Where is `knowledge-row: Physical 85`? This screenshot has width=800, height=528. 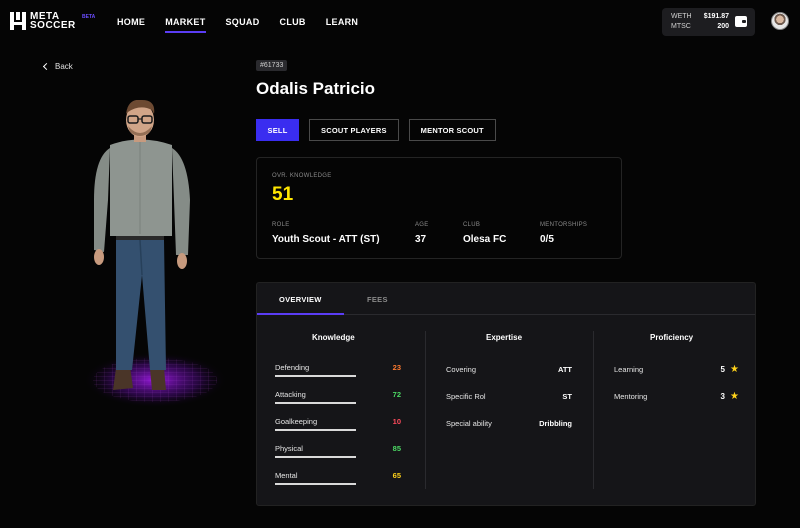 knowledge-row: Physical 85 is located at coordinates (338, 454).